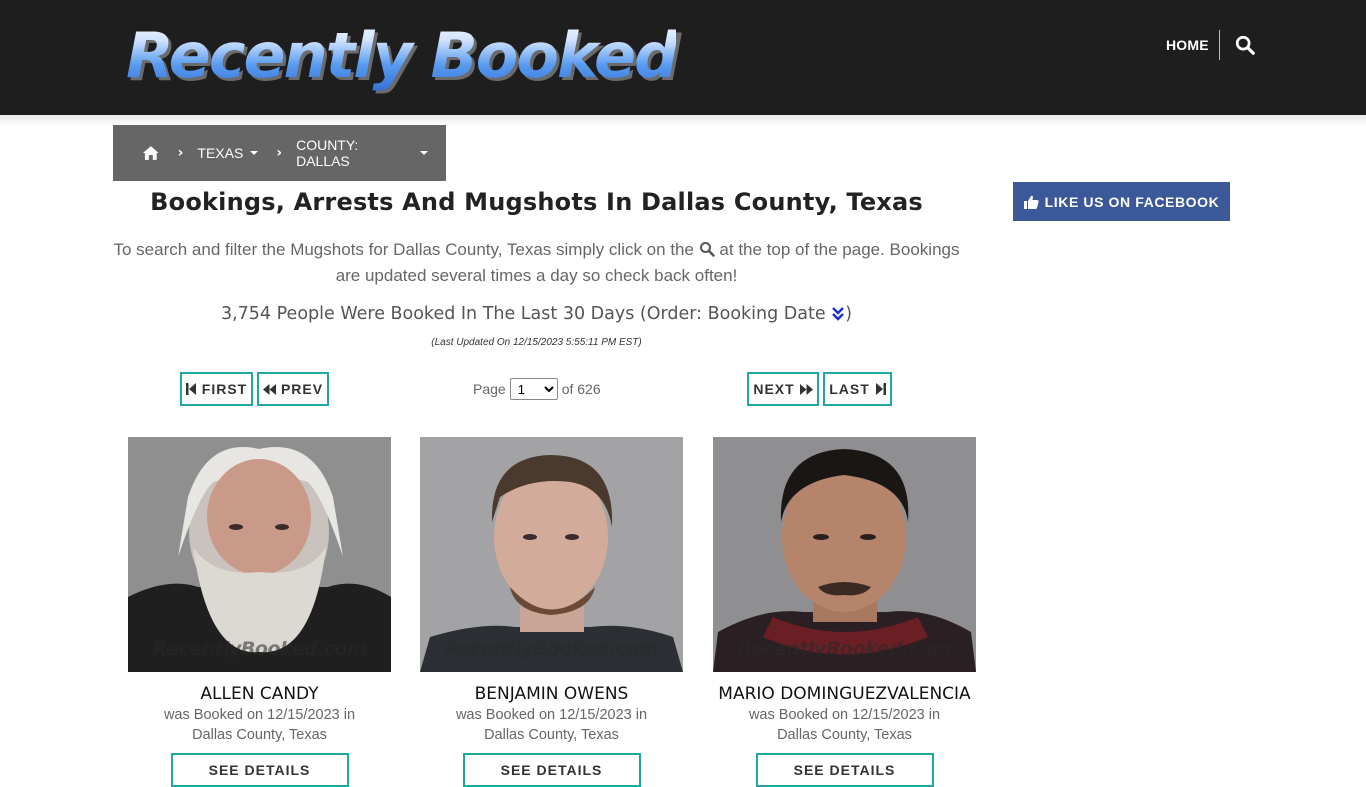 This screenshot has width=1366, height=787. I want to click on person-name: ALLEN CANDY, so click(259, 694).